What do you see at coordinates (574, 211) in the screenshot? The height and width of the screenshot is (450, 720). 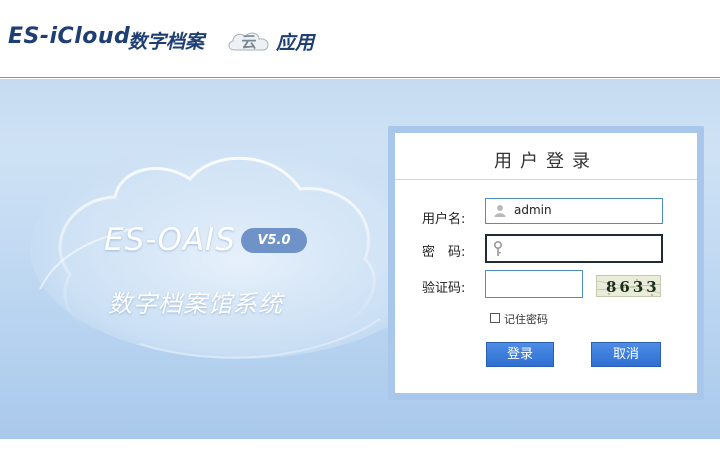 I see `username-input: admin` at bounding box center [574, 211].